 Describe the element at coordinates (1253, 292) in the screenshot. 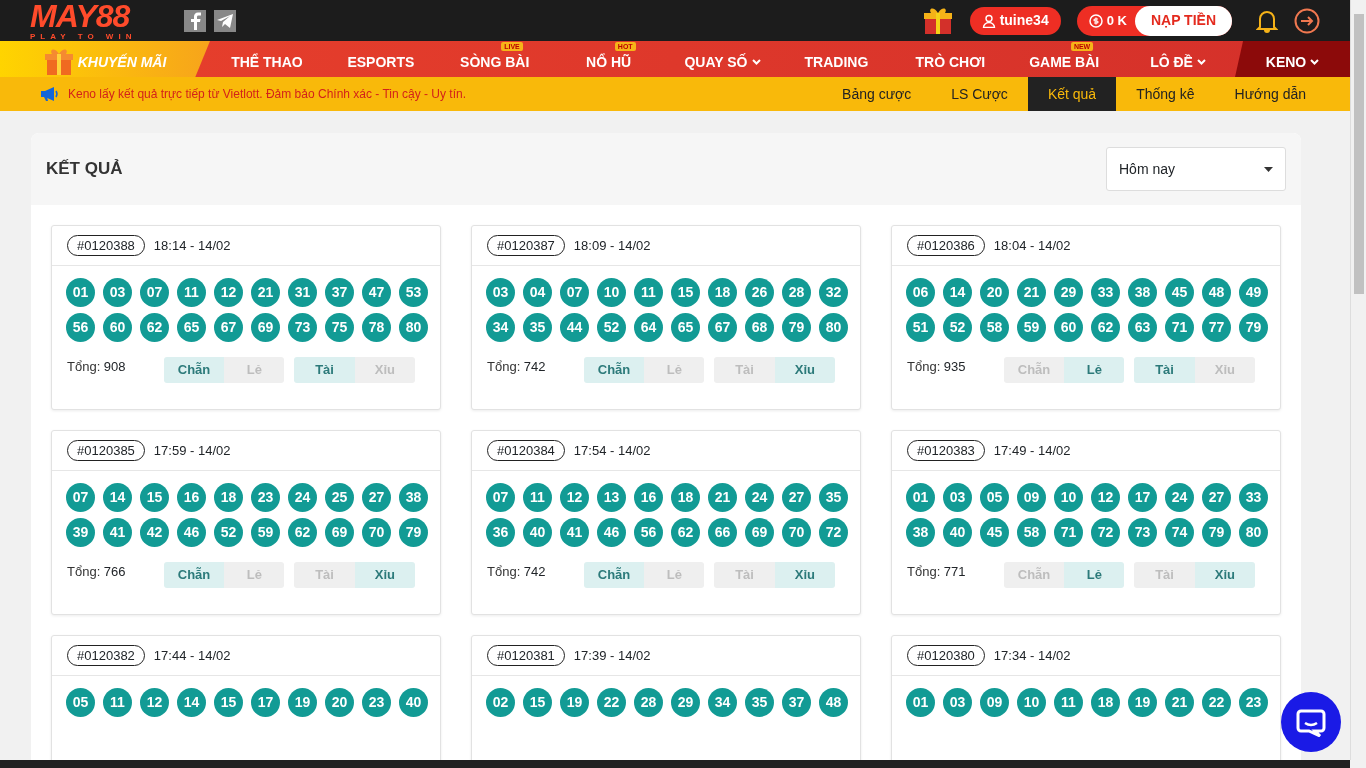

I see `number-ball: 49` at that location.